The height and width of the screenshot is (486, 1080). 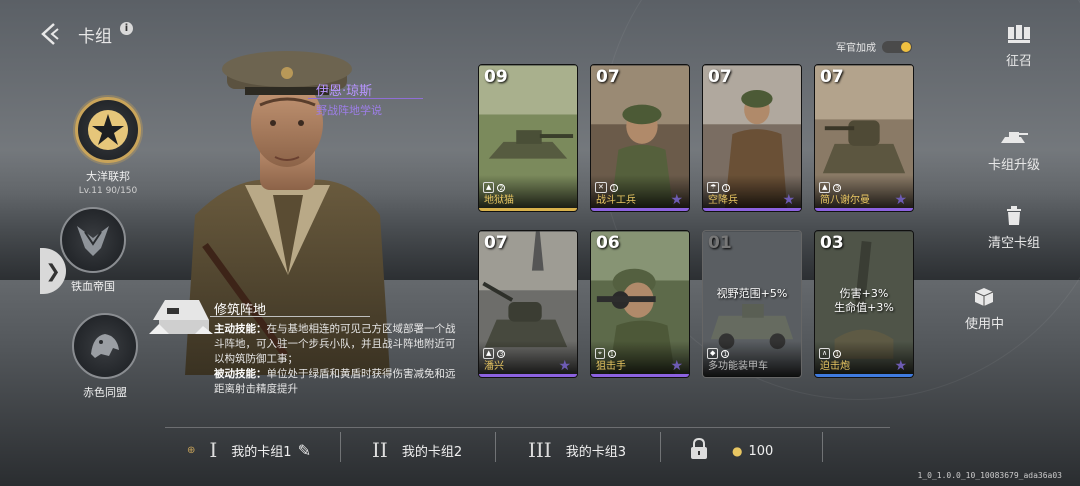 I want to click on clear-deck-button: 清空卡组, so click(x=1014, y=228).